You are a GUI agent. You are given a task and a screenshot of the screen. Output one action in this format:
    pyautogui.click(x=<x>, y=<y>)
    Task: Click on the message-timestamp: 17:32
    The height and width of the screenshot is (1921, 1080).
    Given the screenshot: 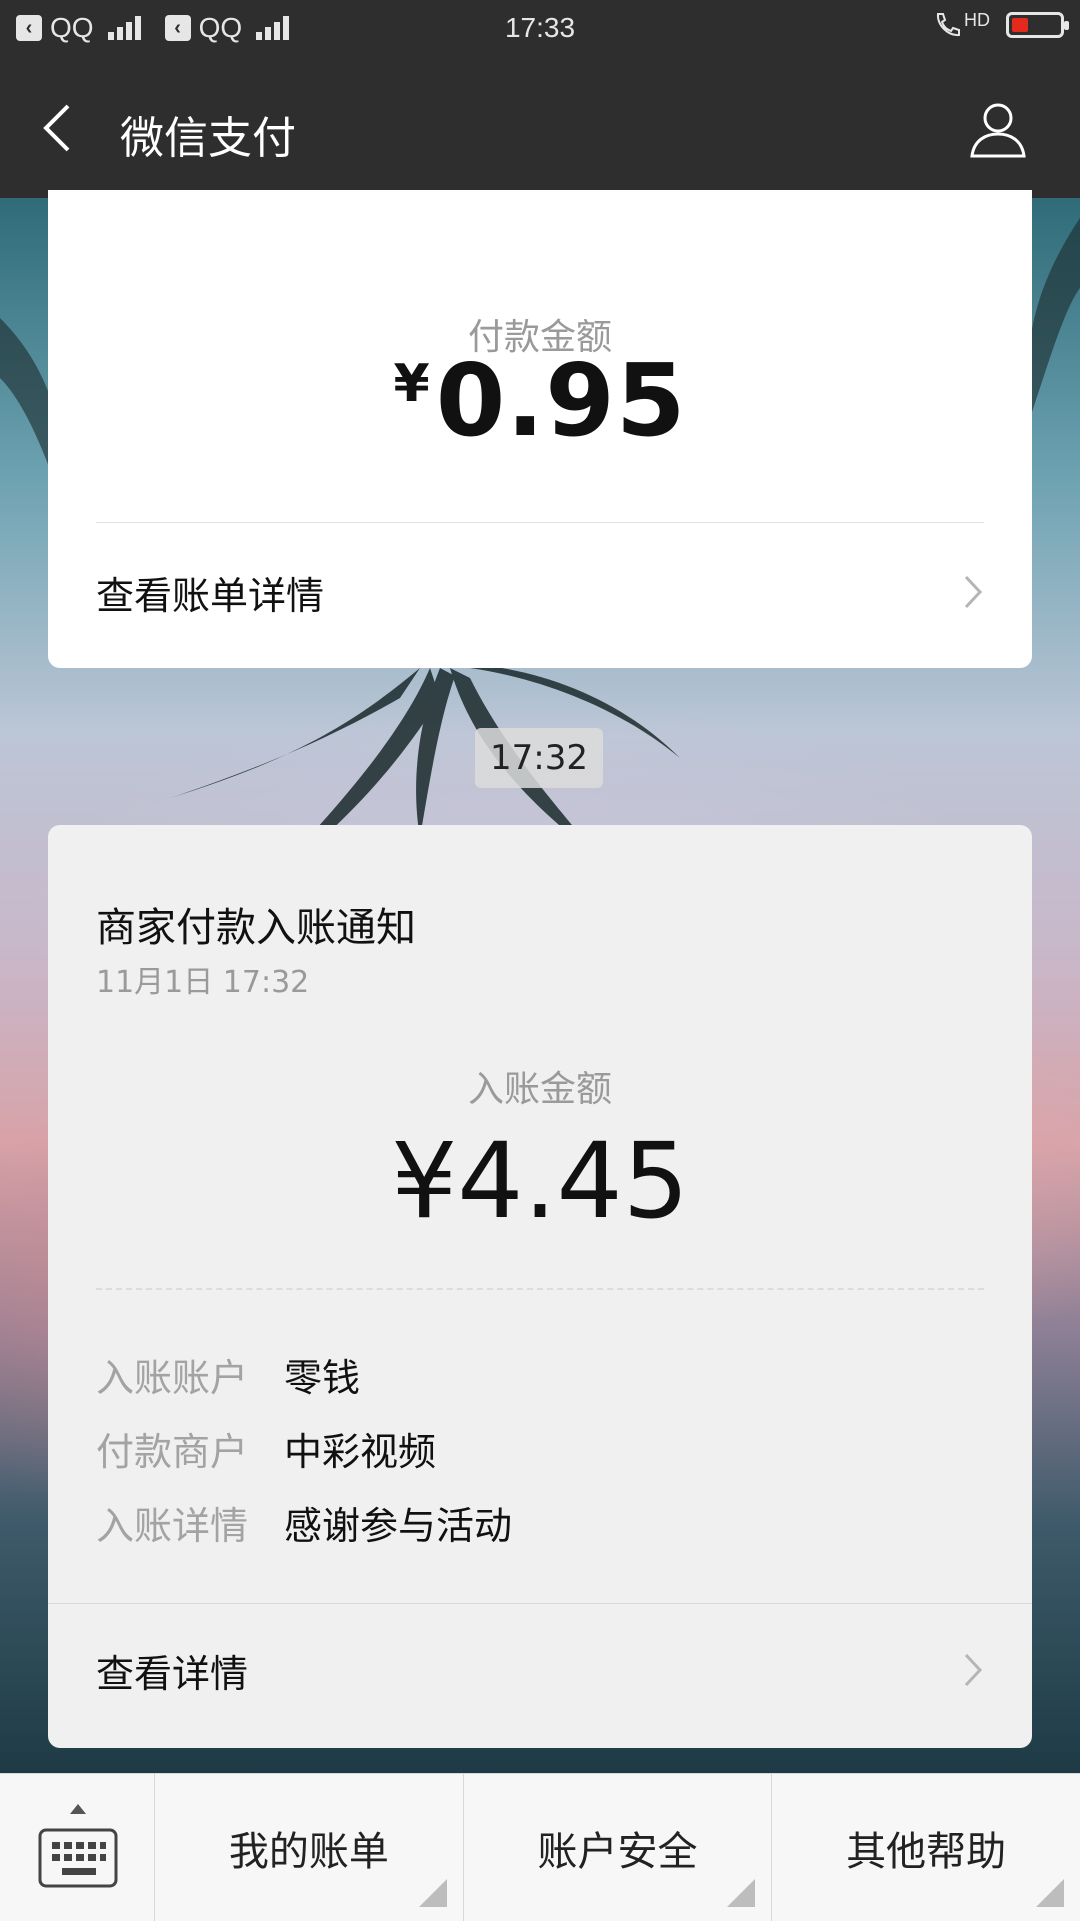 What is the action you would take?
    pyautogui.click(x=539, y=758)
    